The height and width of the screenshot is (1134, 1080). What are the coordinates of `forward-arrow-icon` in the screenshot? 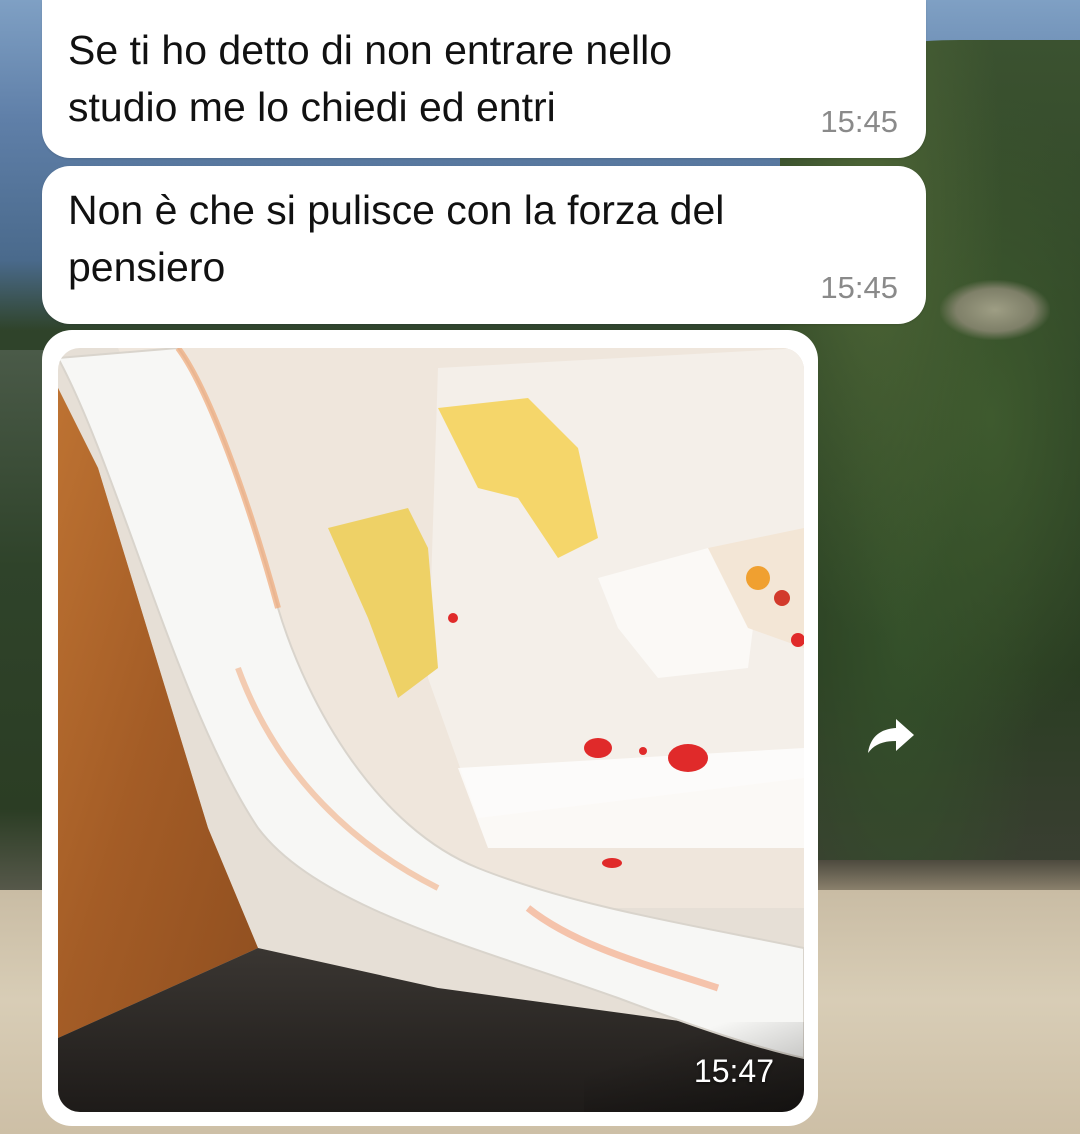 It's located at (891, 736).